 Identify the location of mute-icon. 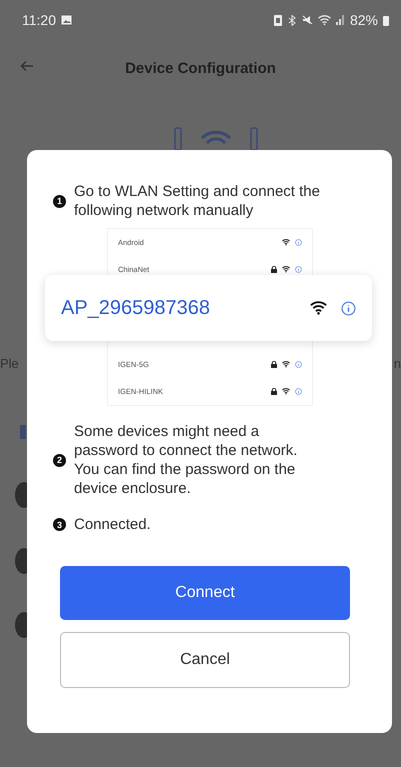
(307, 20).